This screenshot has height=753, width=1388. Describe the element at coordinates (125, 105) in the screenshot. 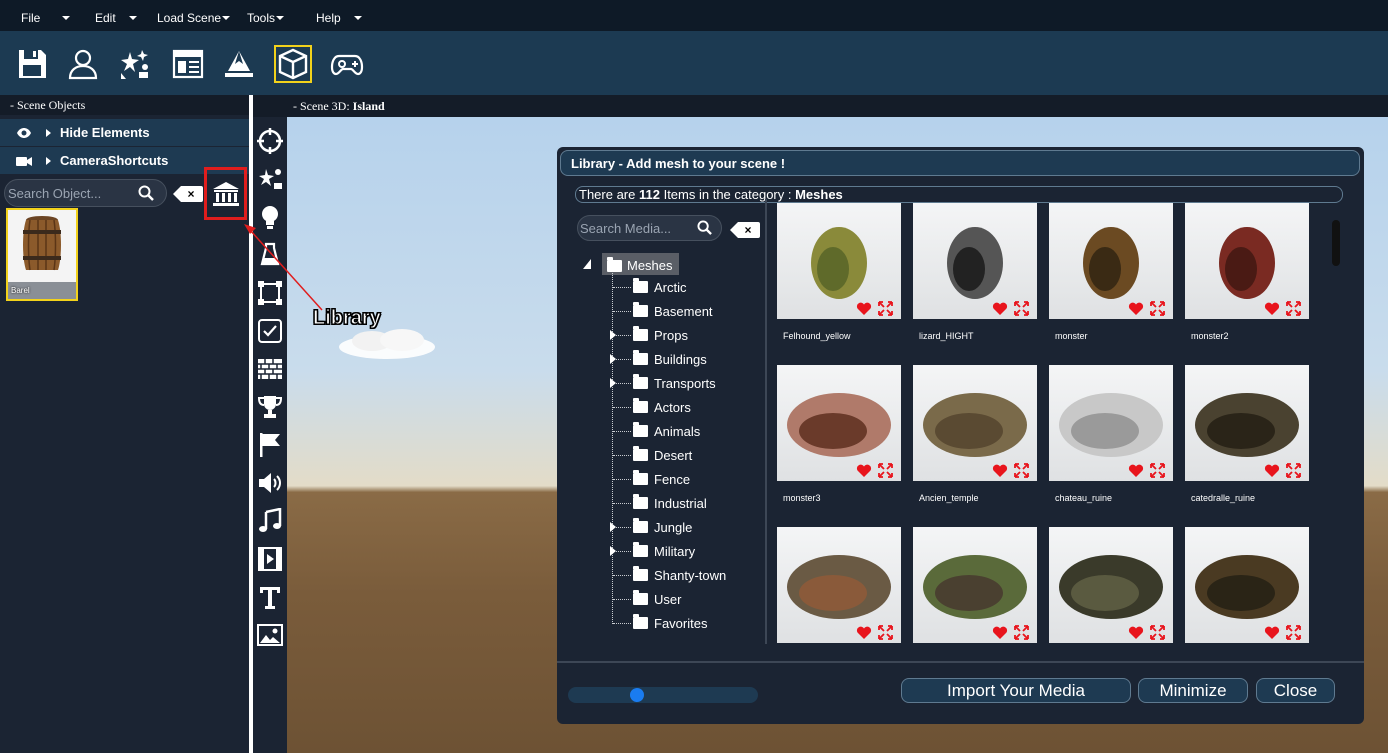

I see `panel-title: - Scene Objects` at that location.